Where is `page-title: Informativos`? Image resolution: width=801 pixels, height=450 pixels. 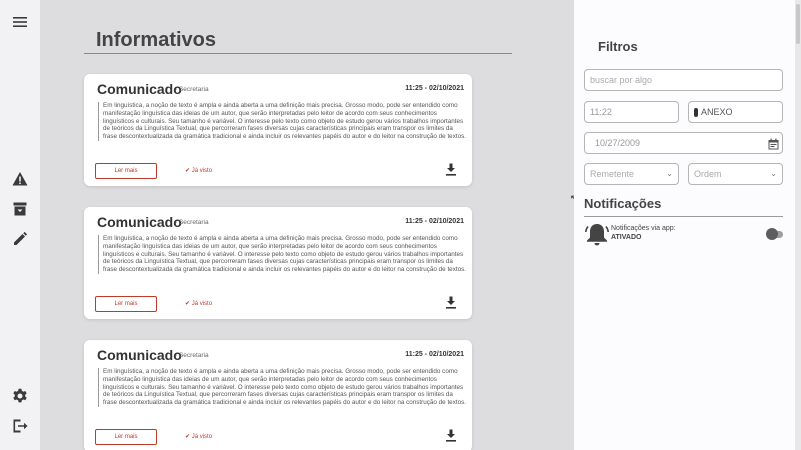
page-title: Informativos is located at coordinates (156, 40).